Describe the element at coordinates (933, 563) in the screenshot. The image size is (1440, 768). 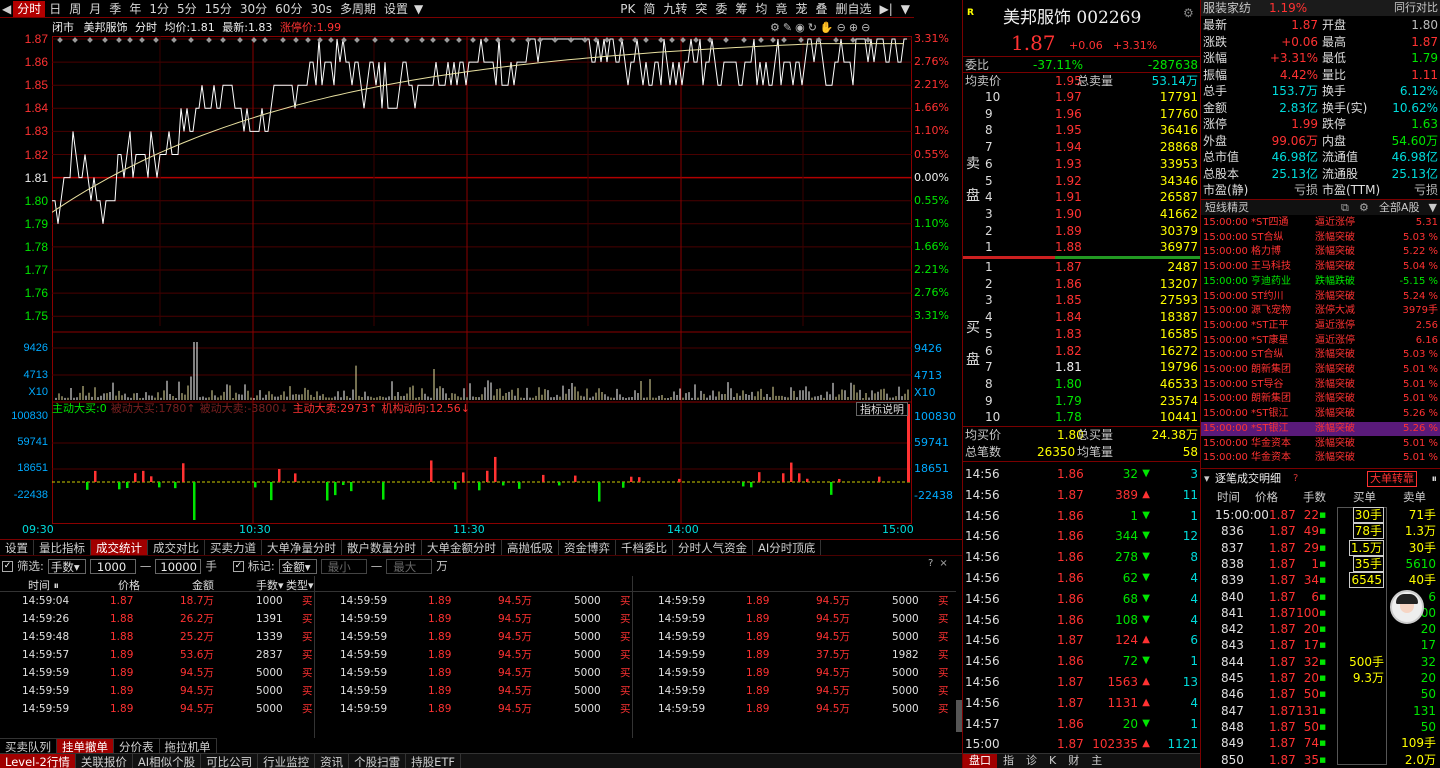
I see `help-icon: ?` at that location.